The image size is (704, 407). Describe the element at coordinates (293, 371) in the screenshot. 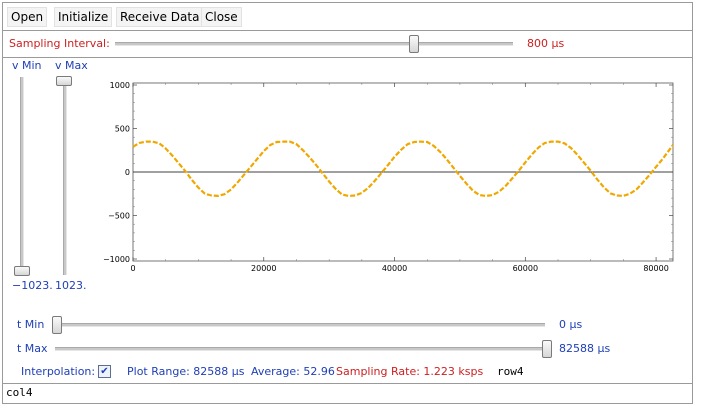

I see `average-text: Average: 52.96` at that location.